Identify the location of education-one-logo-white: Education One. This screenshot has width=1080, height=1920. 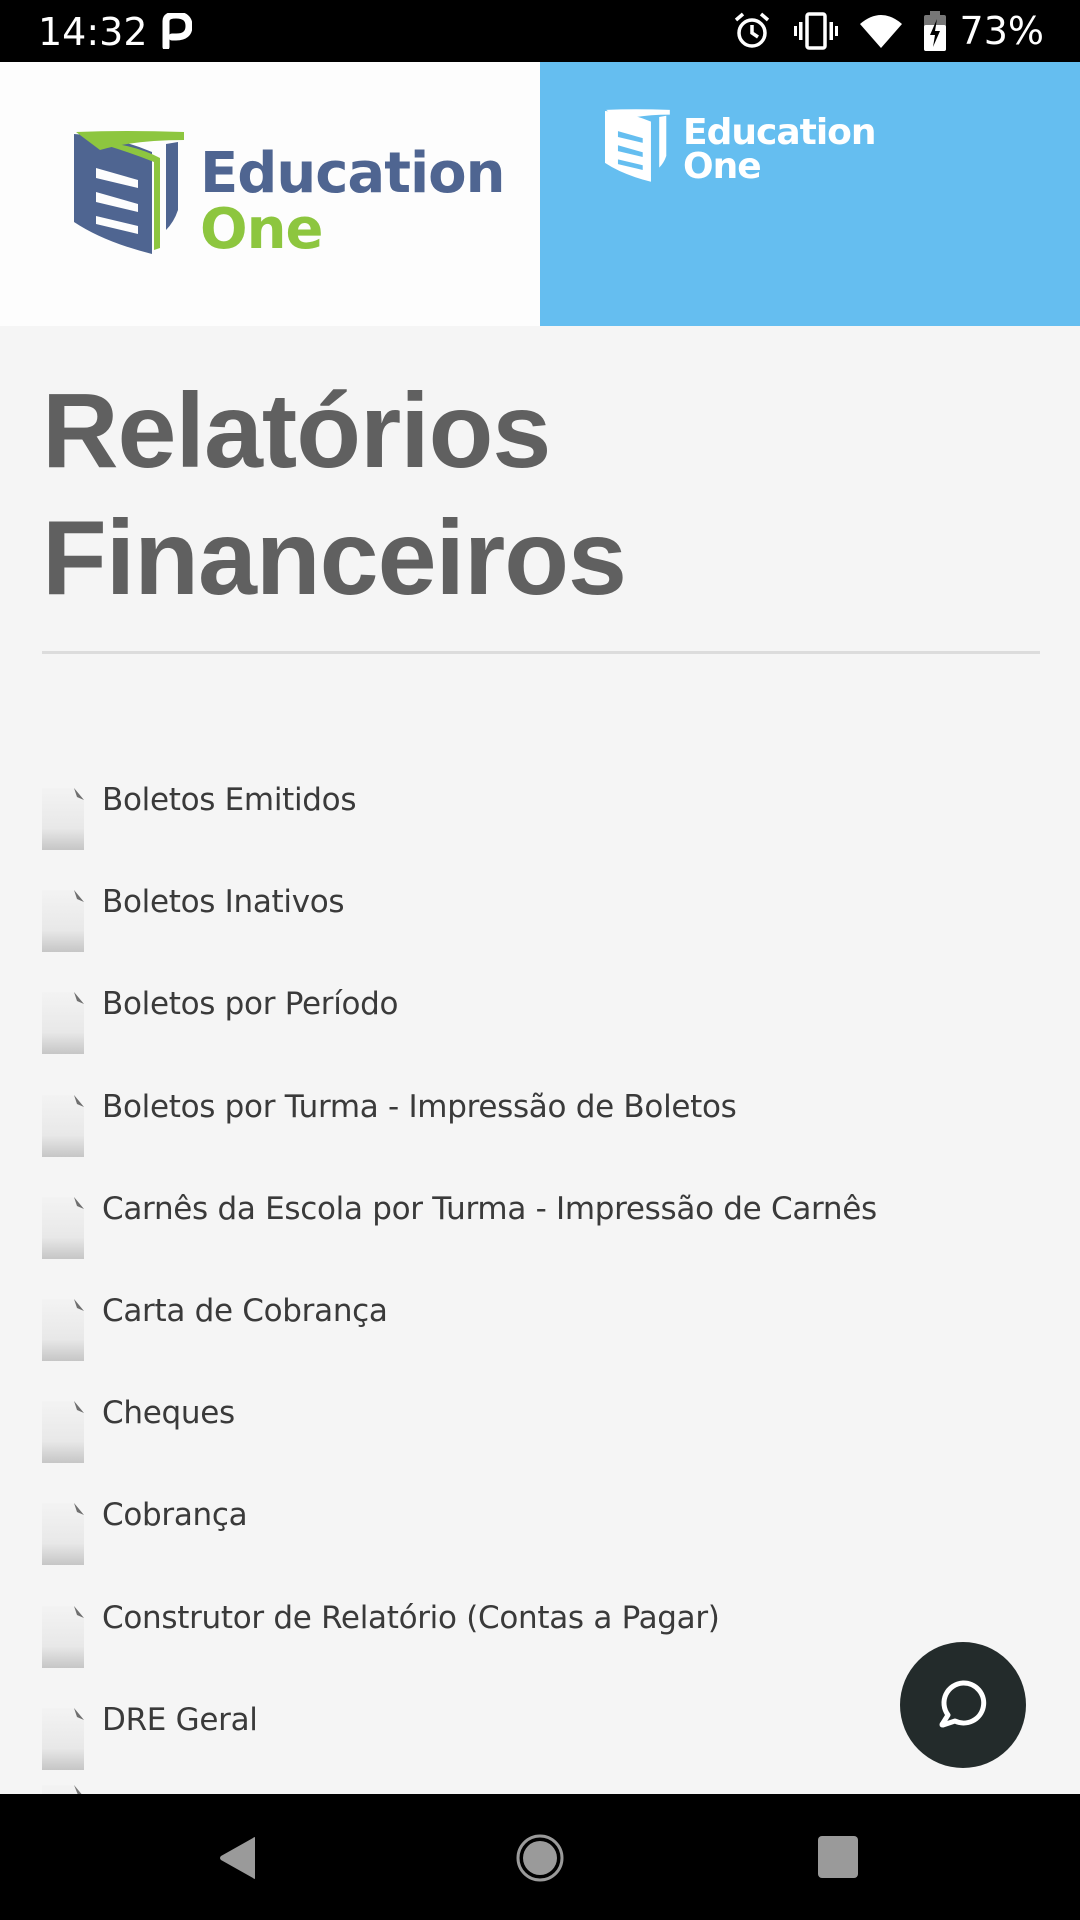
(741, 147).